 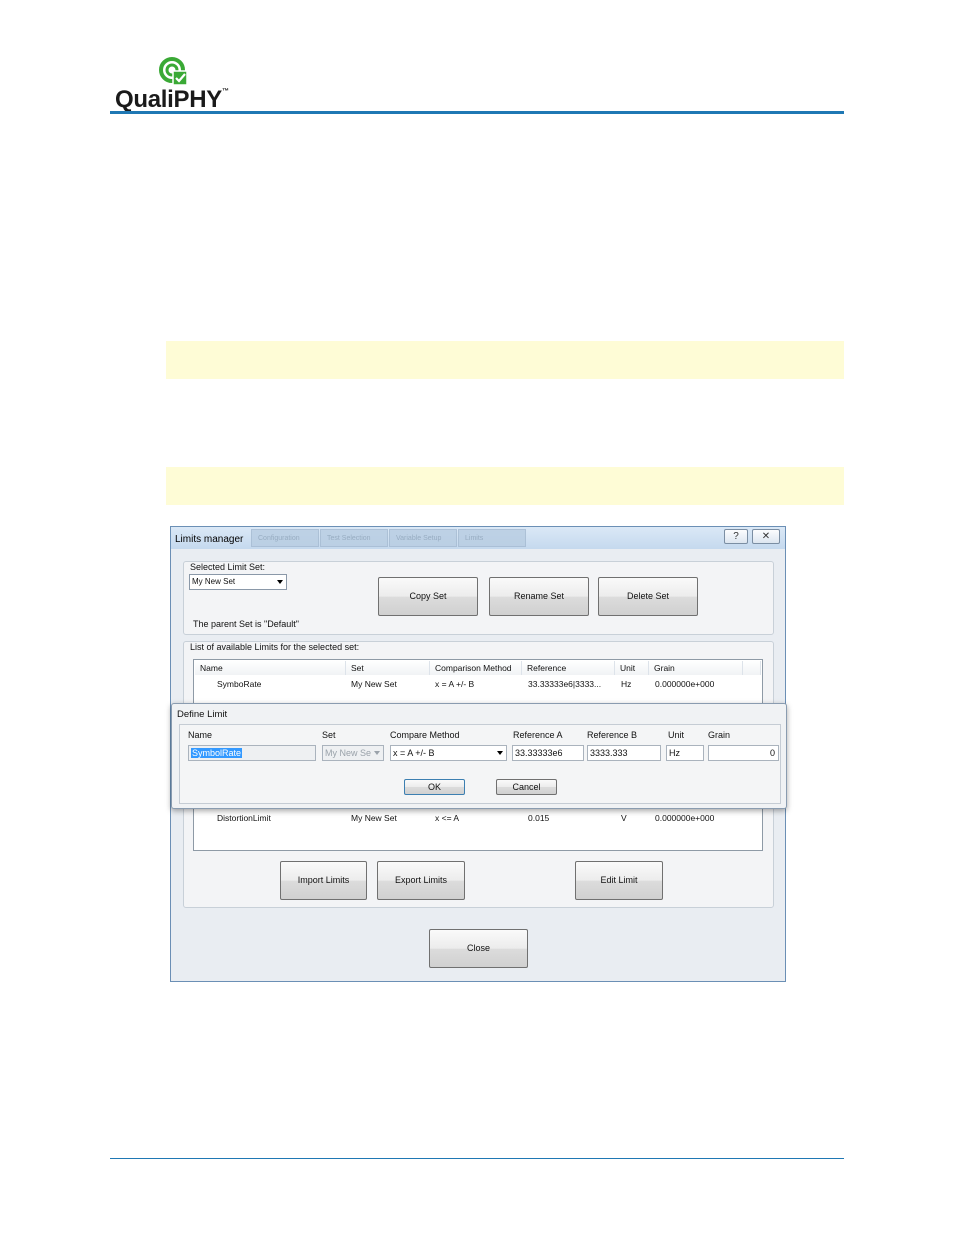 I want to click on footer-rule, so click(x=477, y=1158).